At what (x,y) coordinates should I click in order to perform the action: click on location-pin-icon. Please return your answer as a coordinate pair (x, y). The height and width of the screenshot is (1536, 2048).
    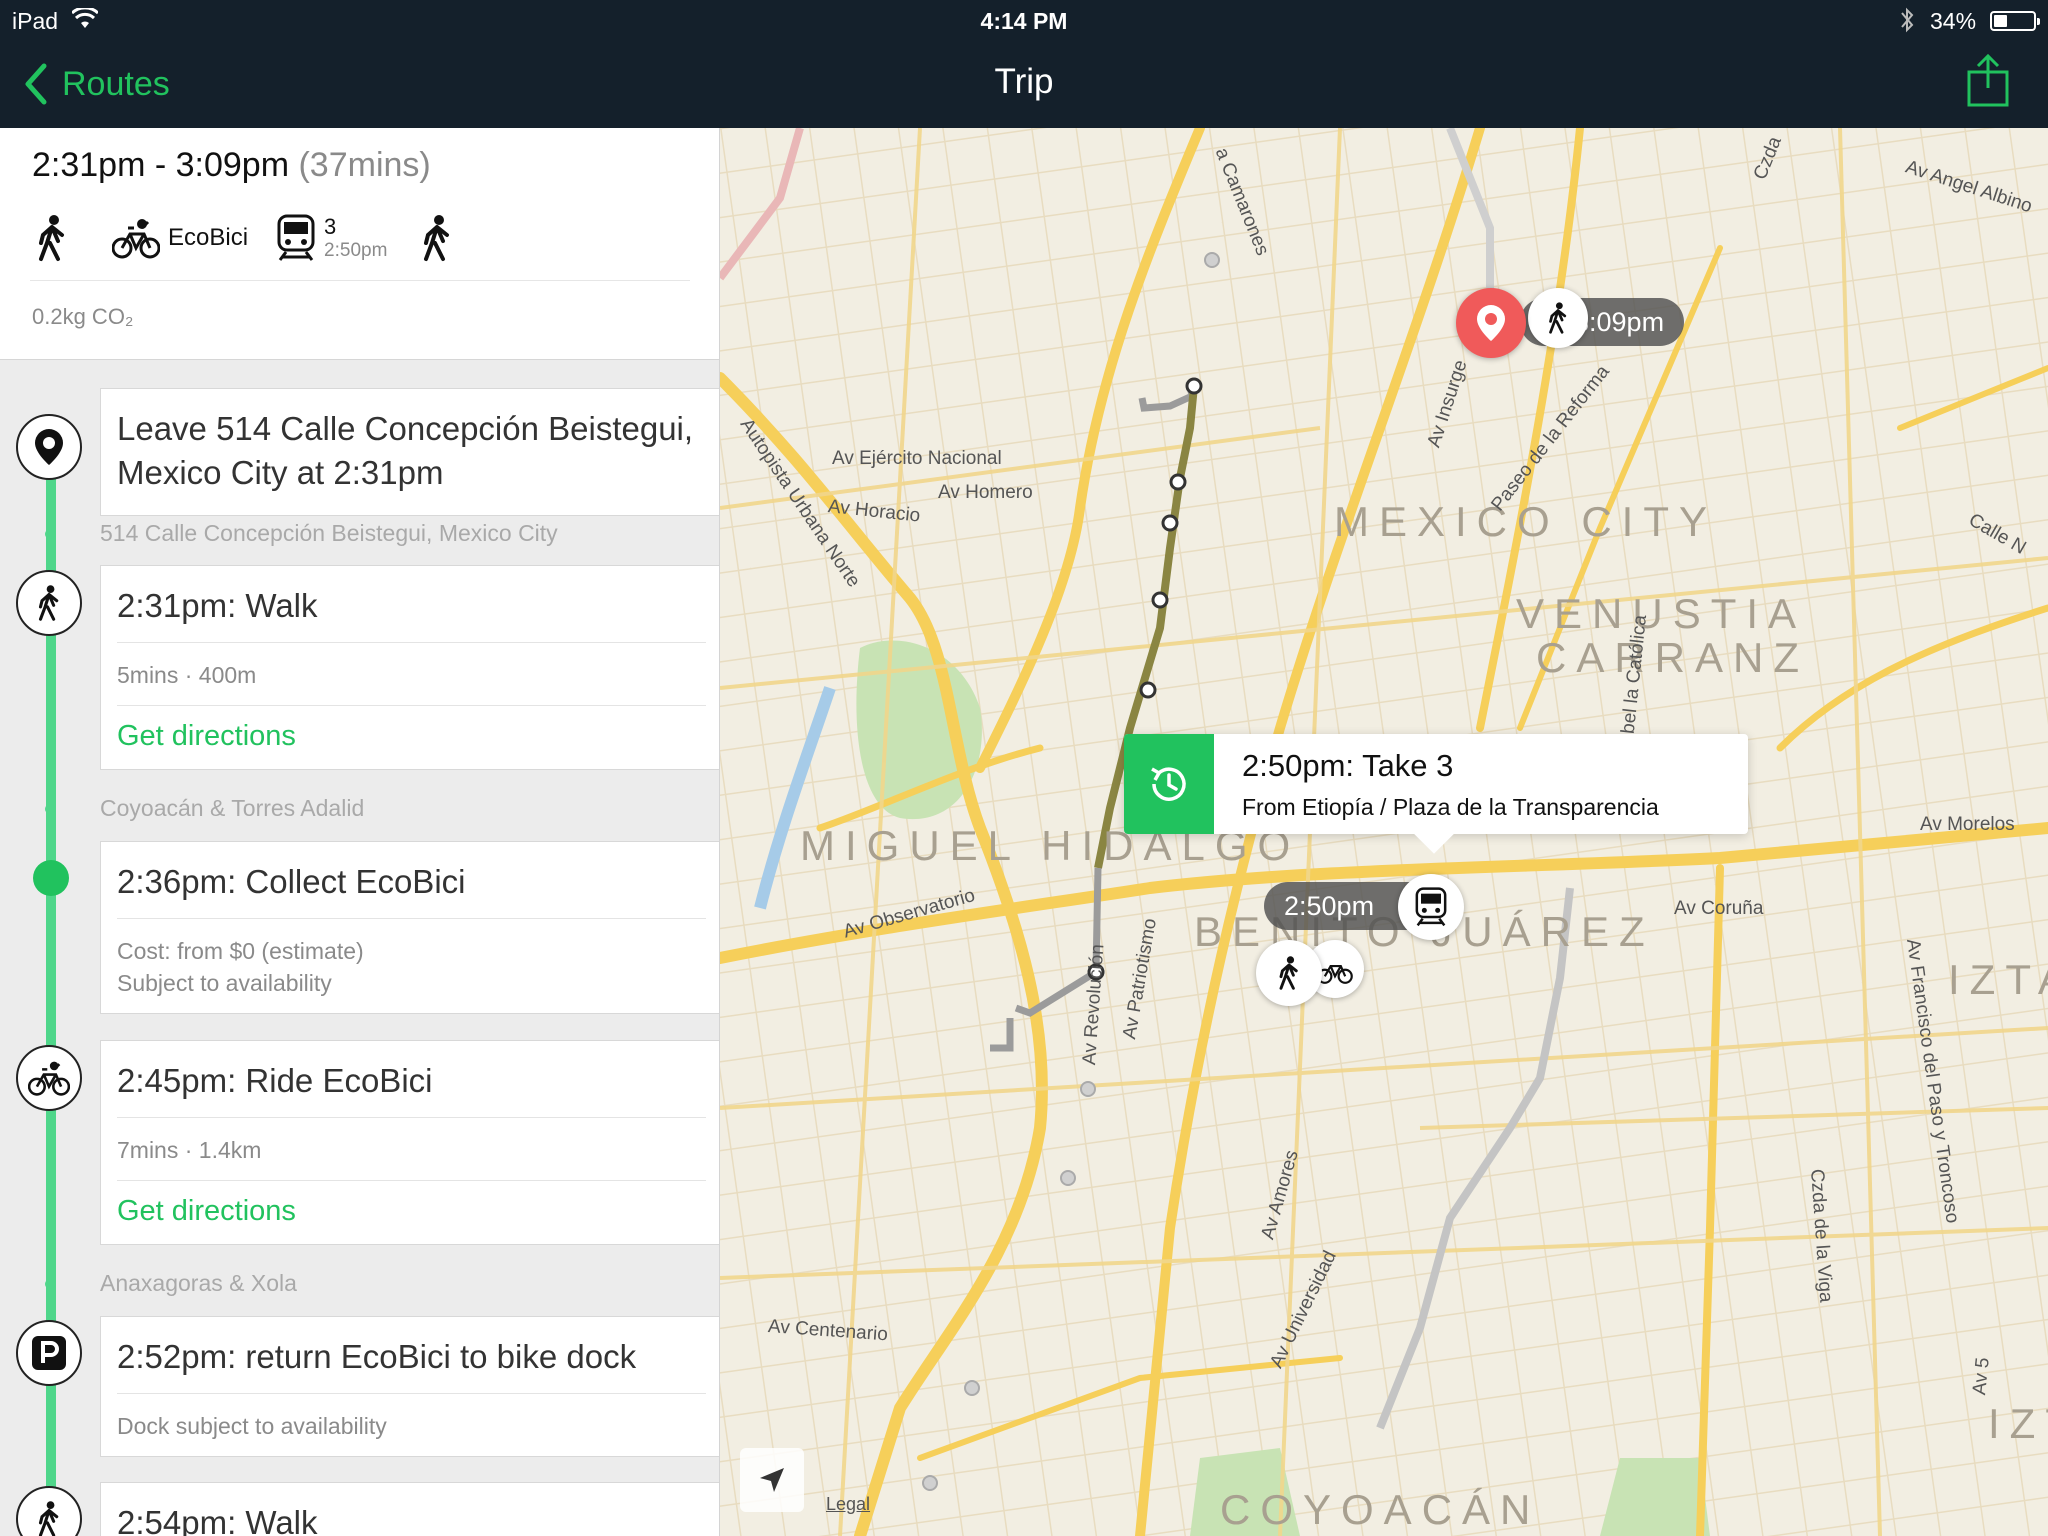
    Looking at the image, I should click on (49, 447).